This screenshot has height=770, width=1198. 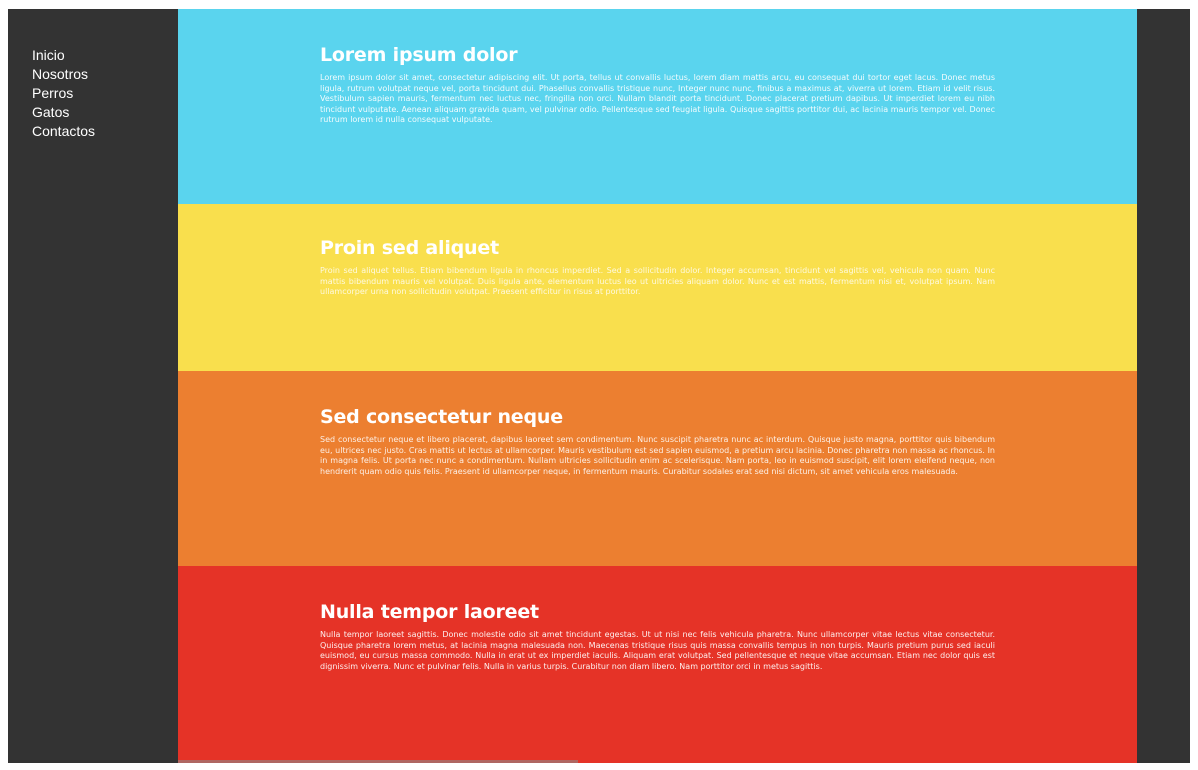 What do you see at coordinates (378, 761) in the screenshot?
I see `horizontal-scrollbar` at bounding box center [378, 761].